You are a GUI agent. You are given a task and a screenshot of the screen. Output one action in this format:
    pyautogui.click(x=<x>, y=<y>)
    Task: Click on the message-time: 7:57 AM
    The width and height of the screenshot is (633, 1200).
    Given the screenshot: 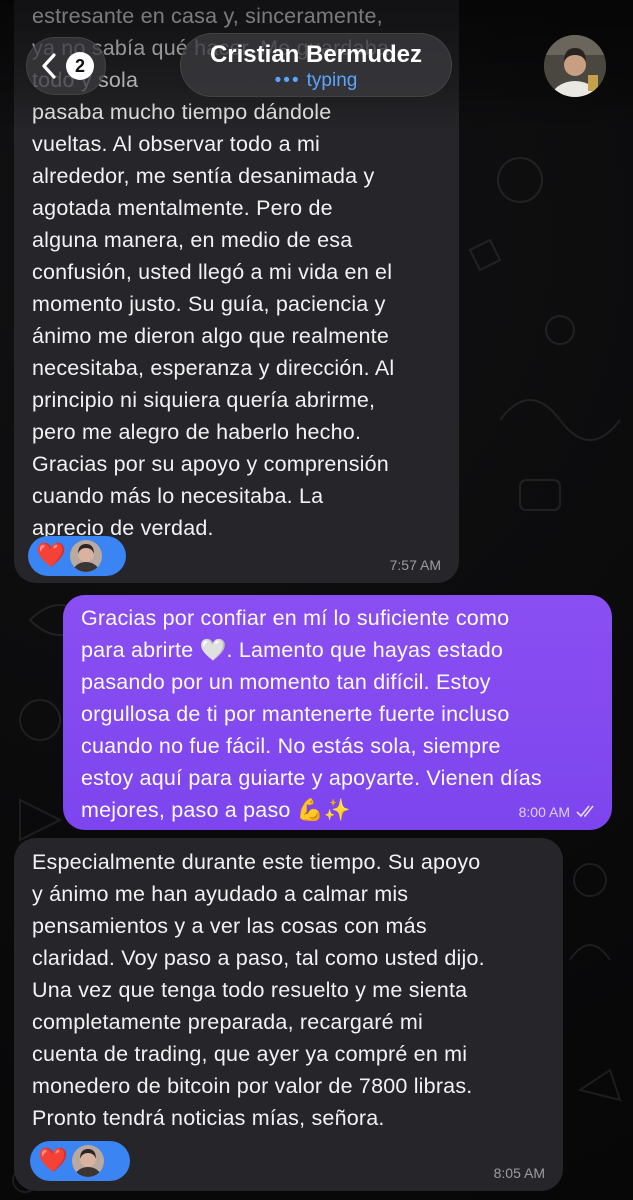 What is the action you would take?
    pyautogui.click(x=415, y=565)
    